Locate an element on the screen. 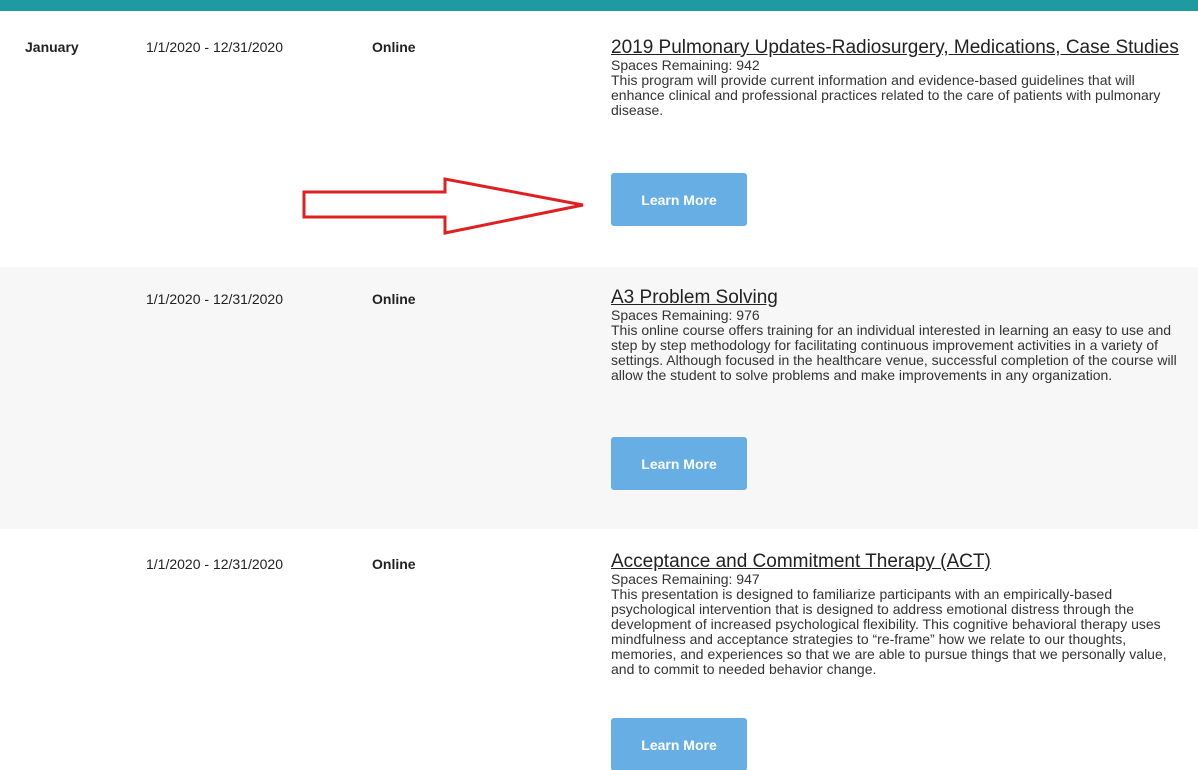 This screenshot has height=770, width=1198. course-title-link: Acceptance and Commitment Therapy (ACT) is located at coordinates (901, 561).